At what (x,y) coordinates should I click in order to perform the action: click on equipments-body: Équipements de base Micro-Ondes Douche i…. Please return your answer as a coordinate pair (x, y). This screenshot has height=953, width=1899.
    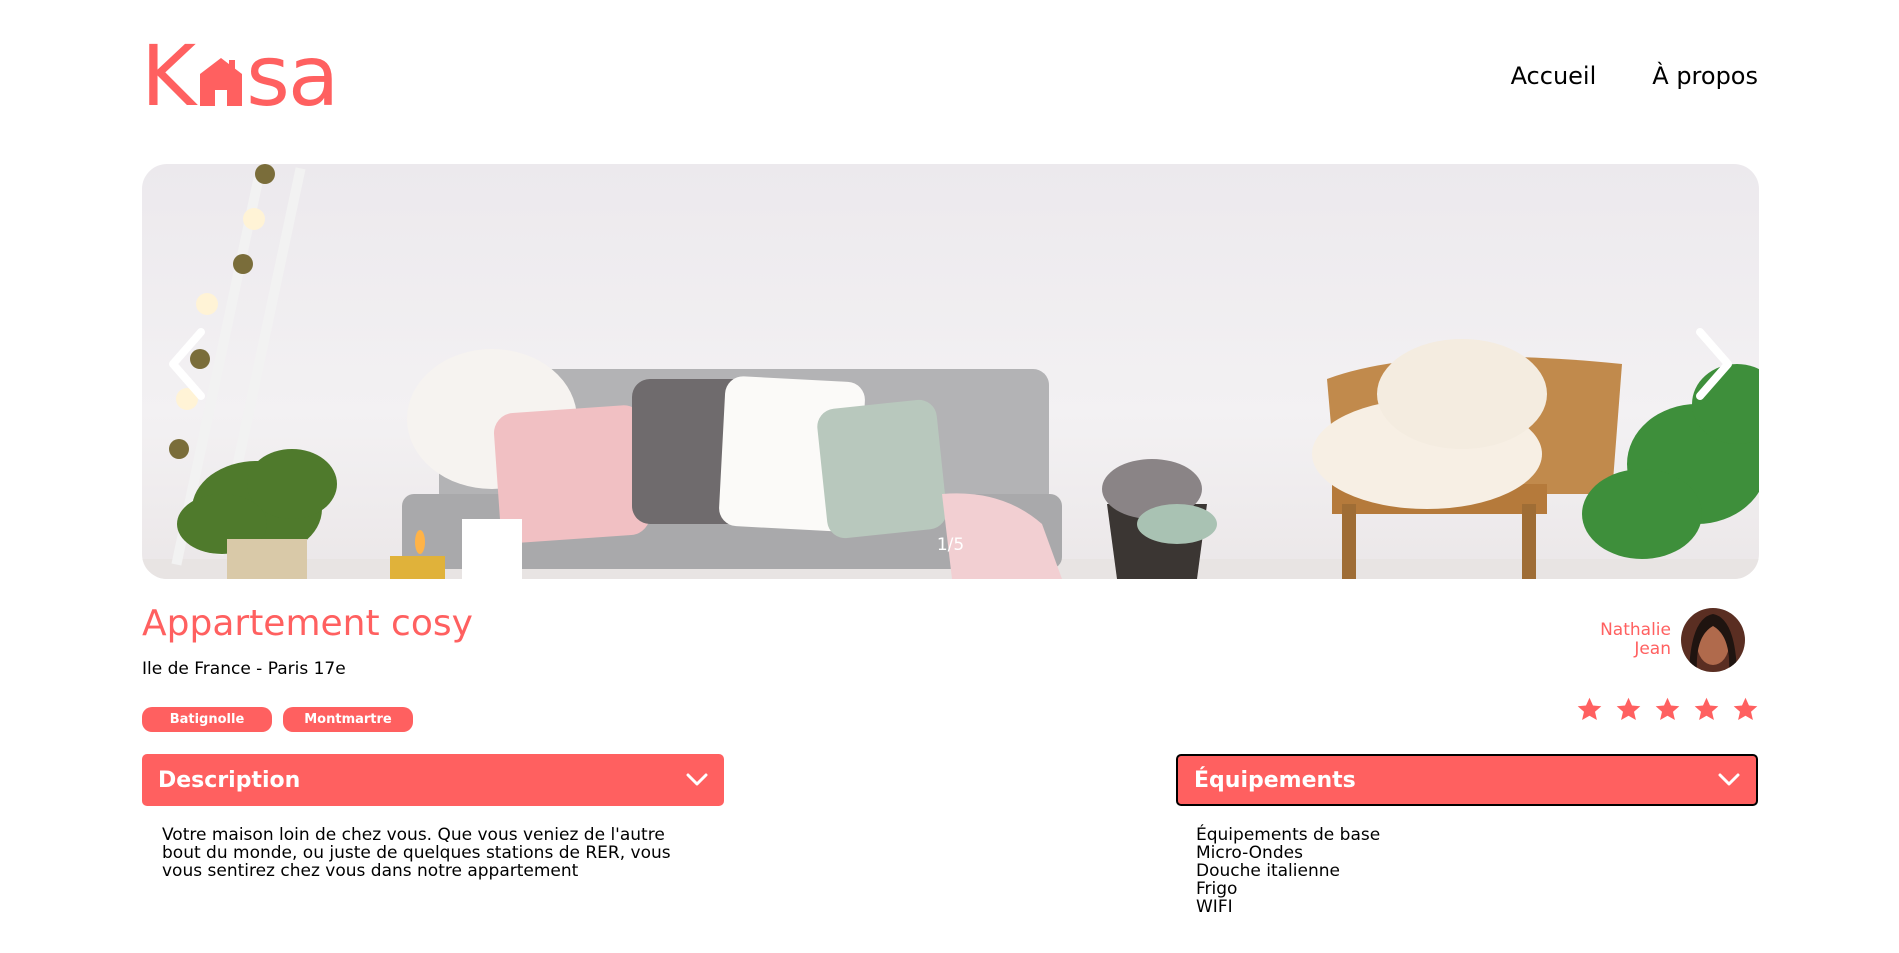
    Looking at the image, I should click on (1467, 861).